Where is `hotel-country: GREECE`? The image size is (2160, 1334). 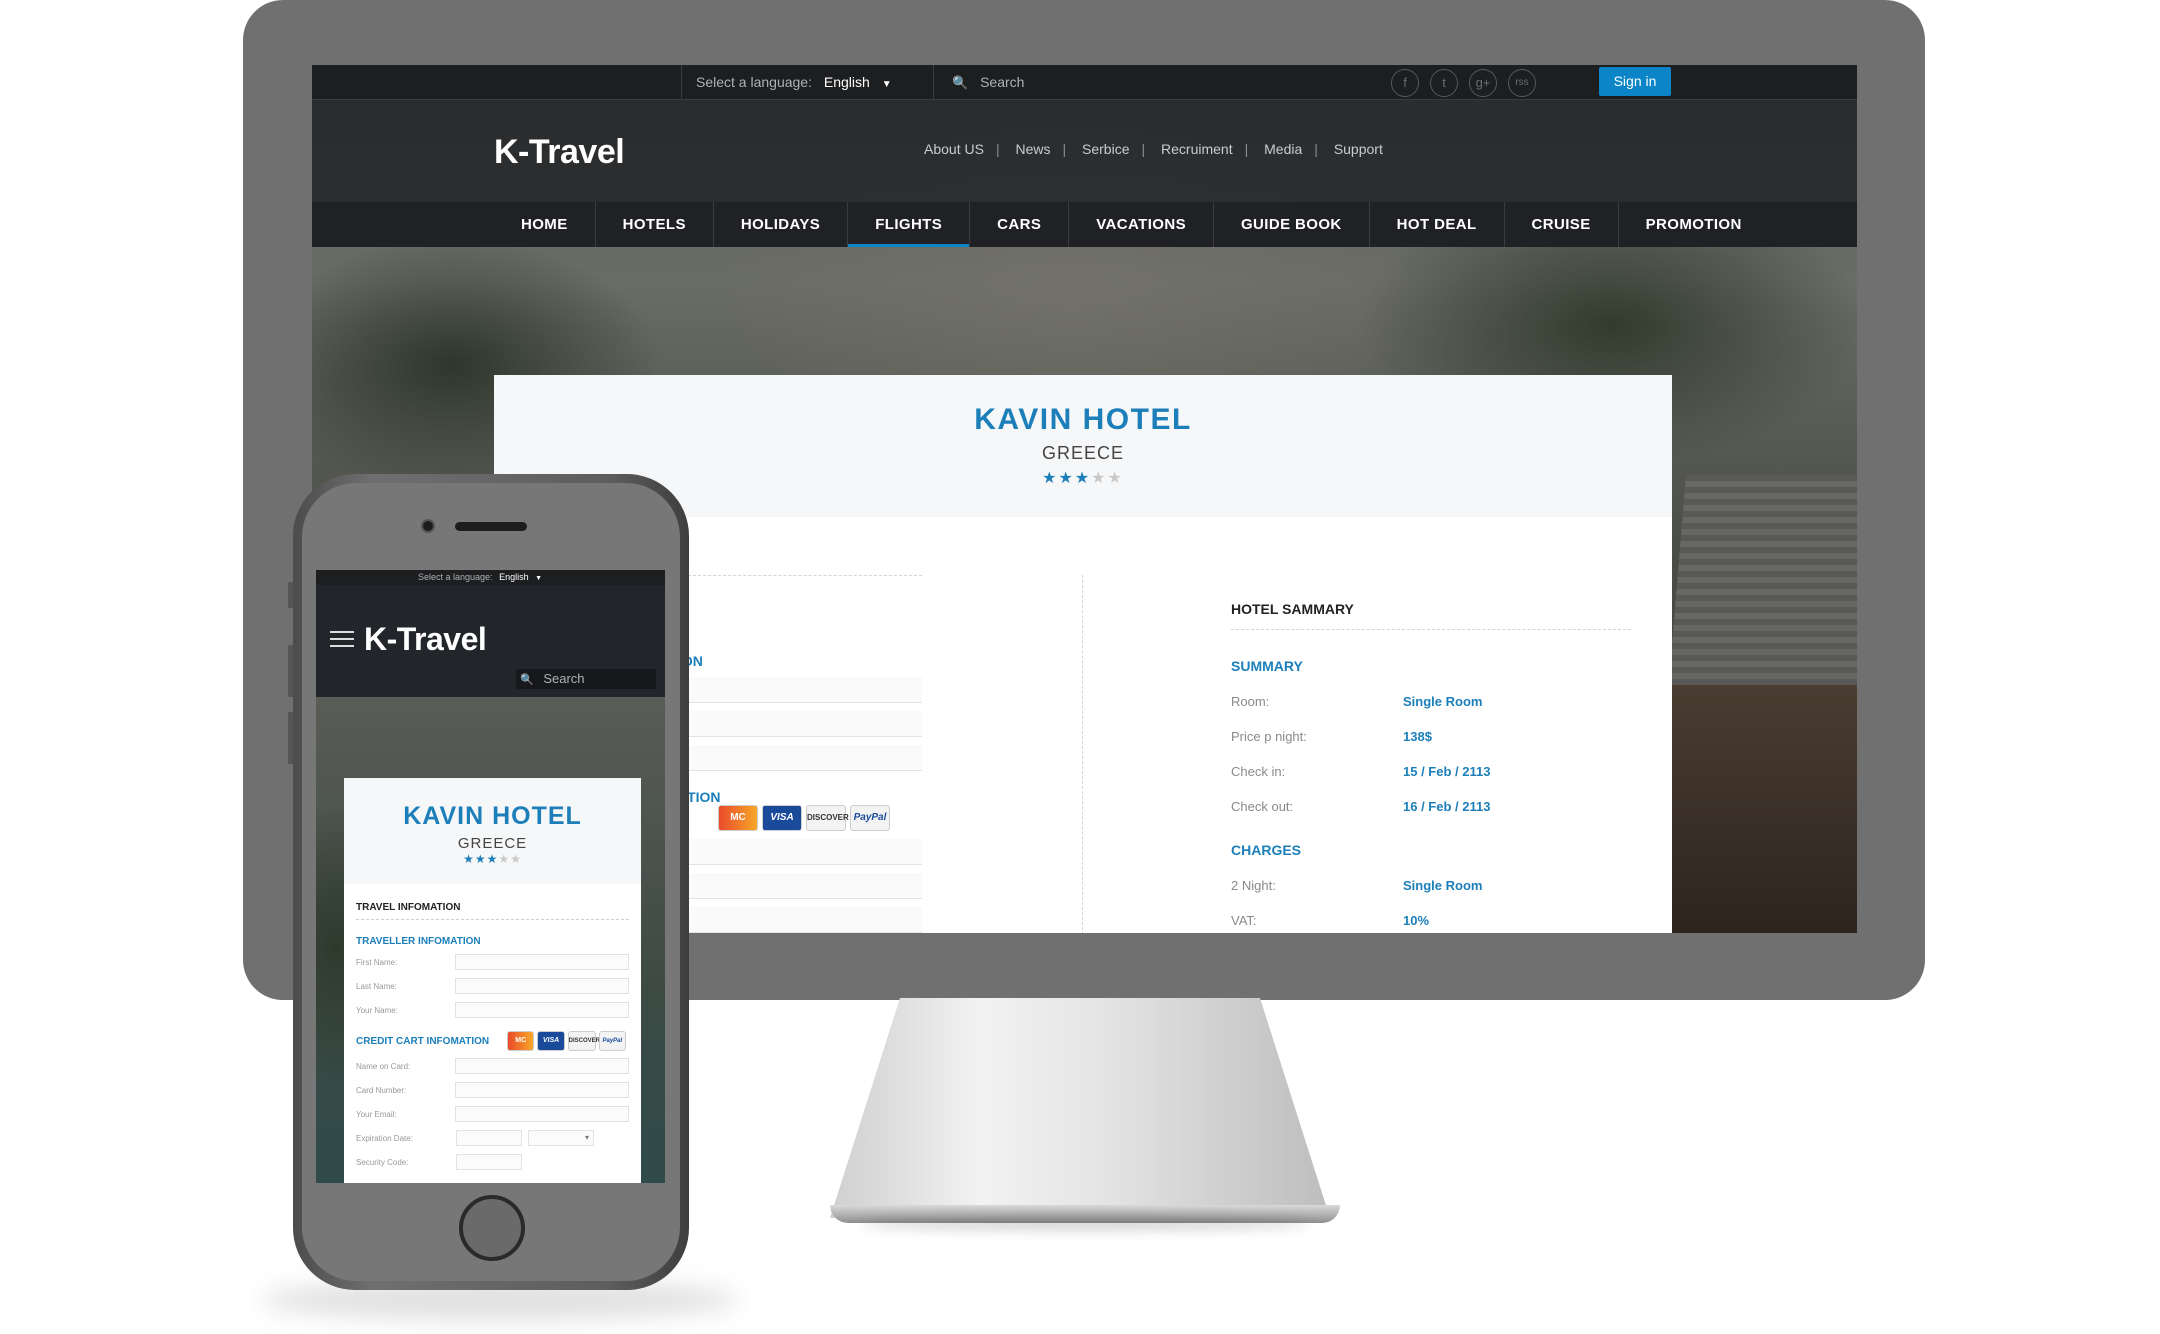 hotel-country: GREECE is located at coordinates (1083, 453).